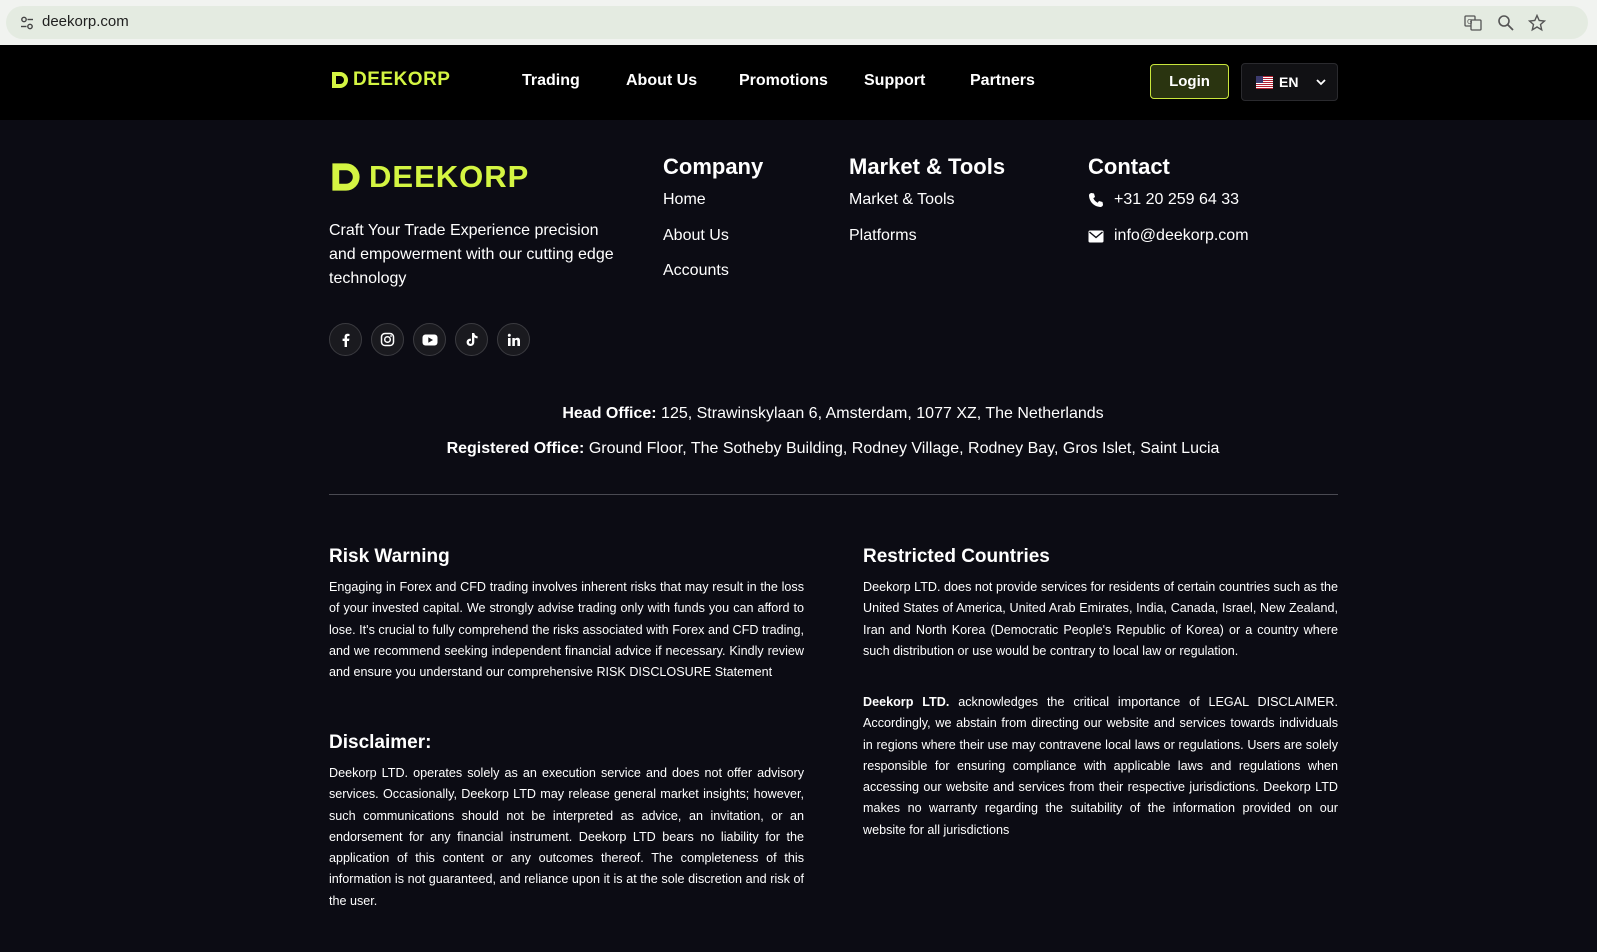 The width and height of the screenshot is (1597, 952). What do you see at coordinates (696, 236) in the screenshot?
I see `footer-link-about-us: About Us` at bounding box center [696, 236].